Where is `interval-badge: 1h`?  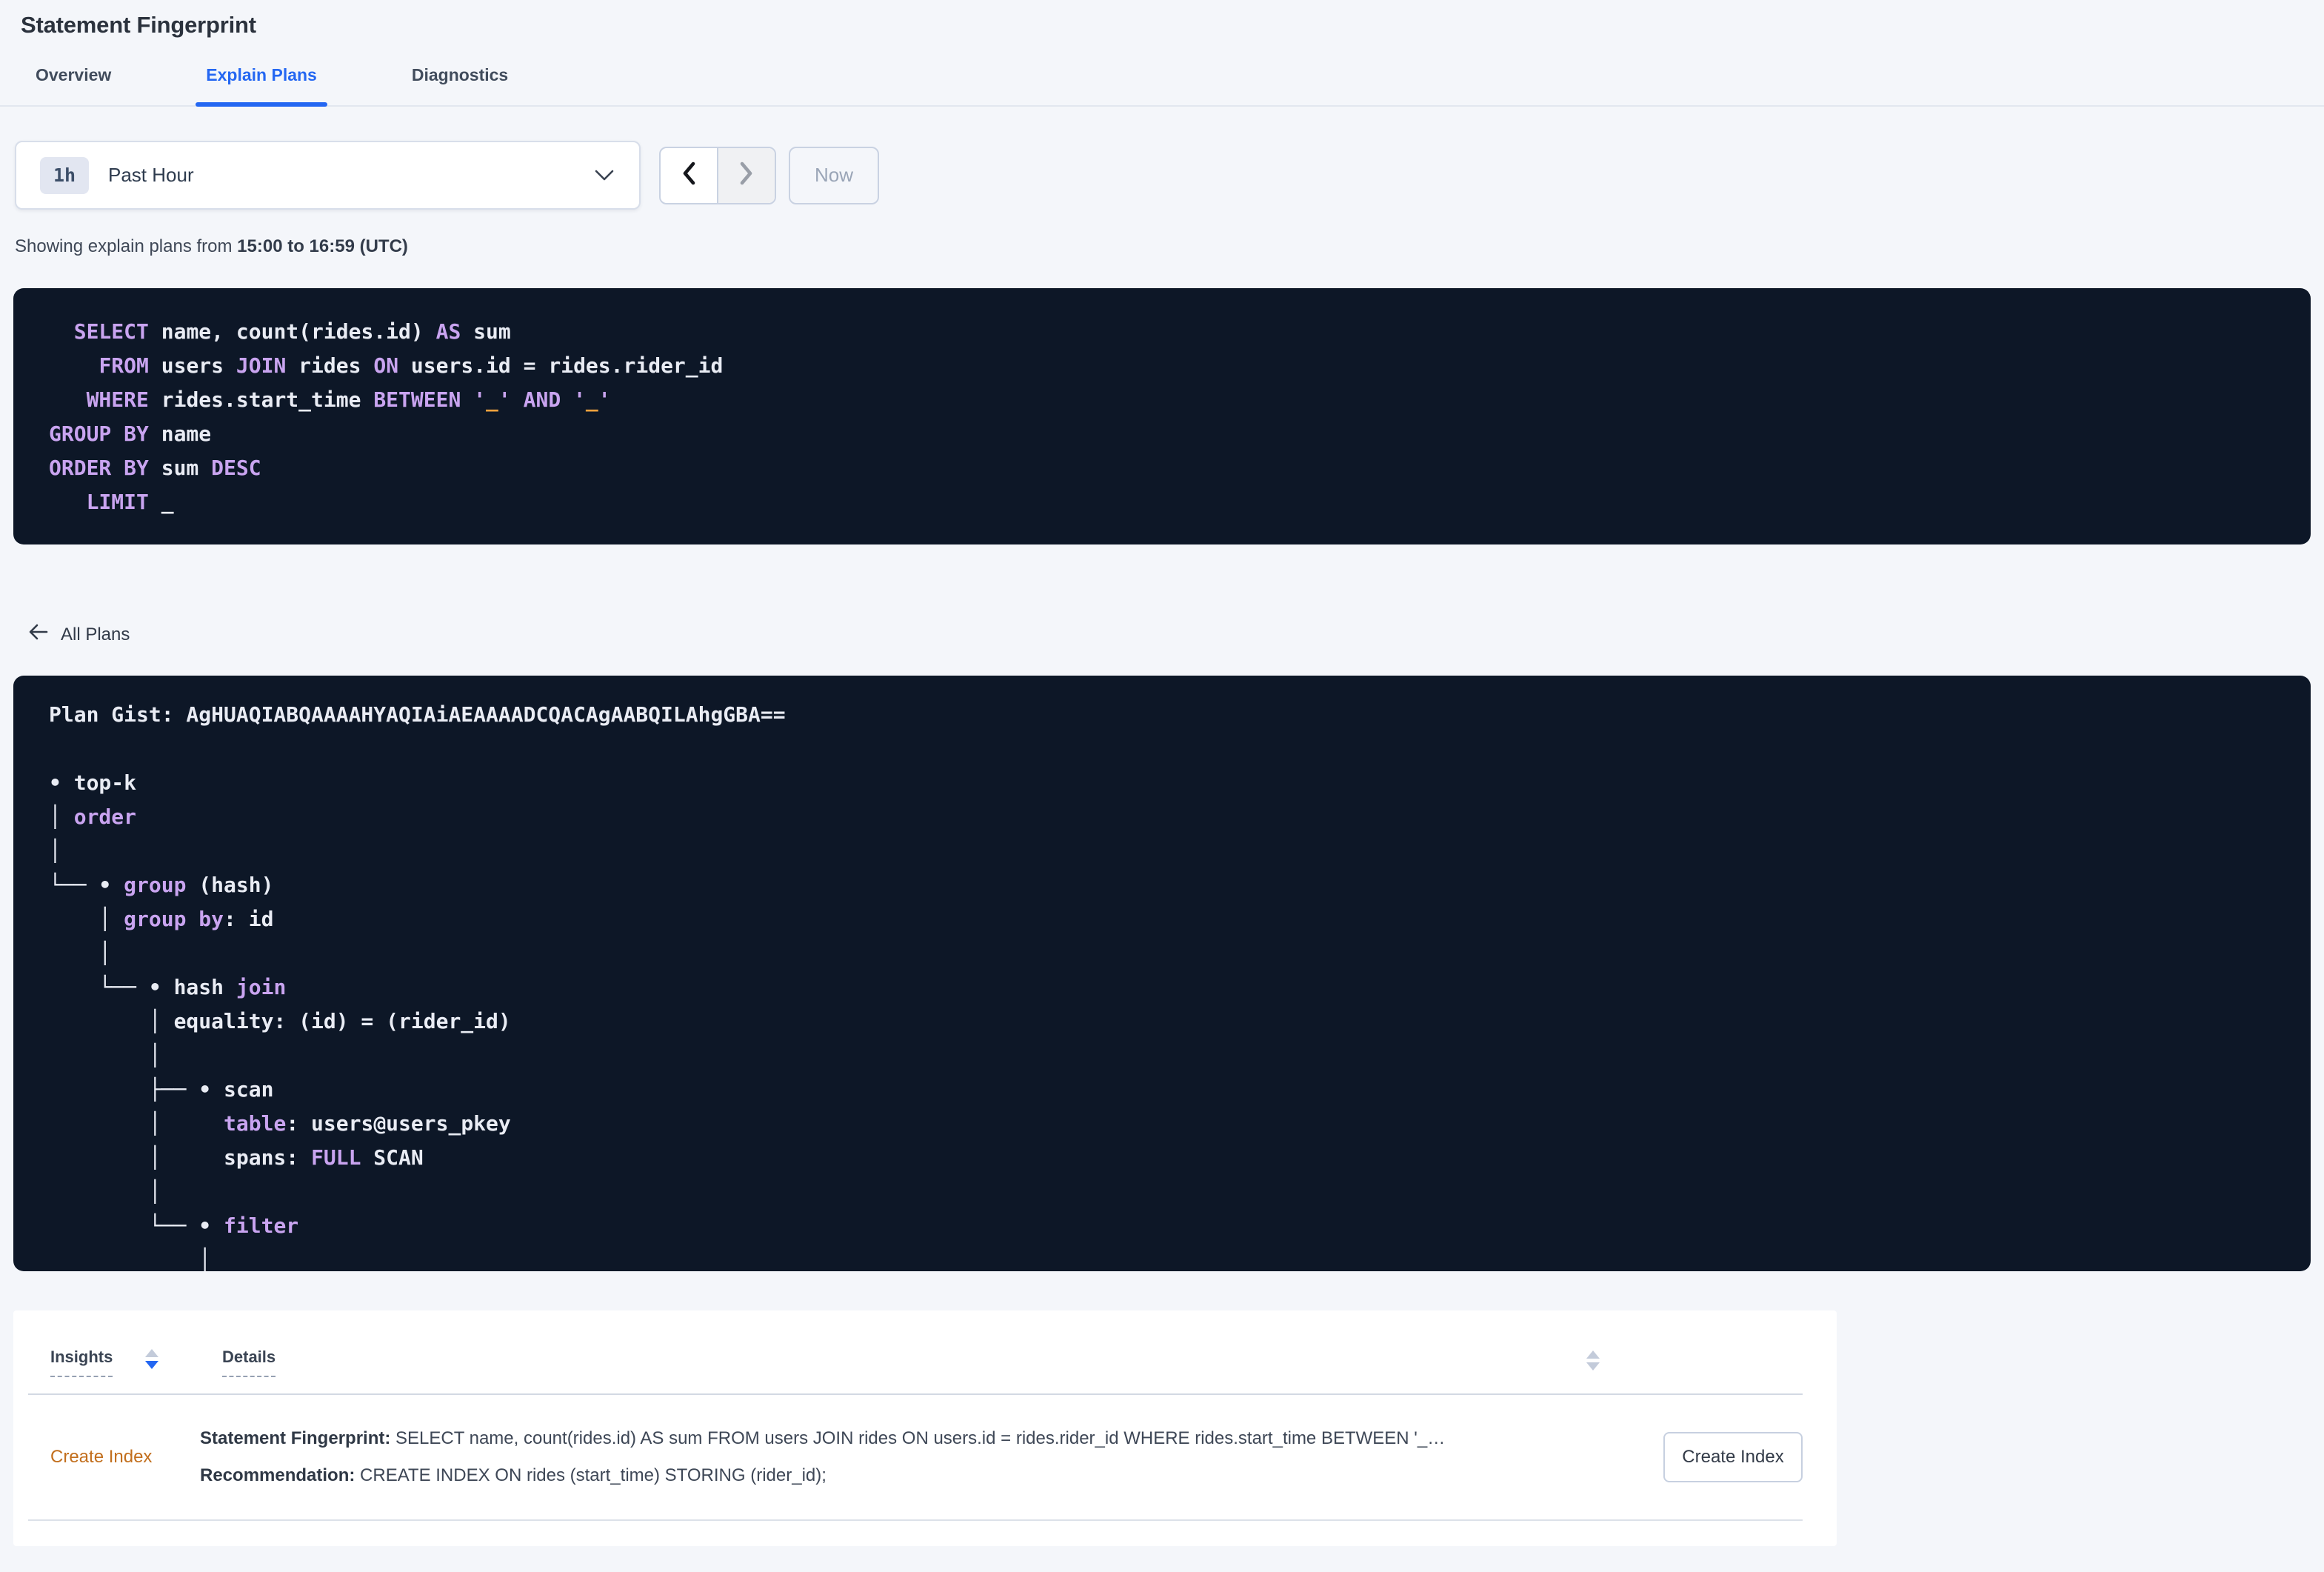 interval-badge: 1h is located at coordinates (64, 175).